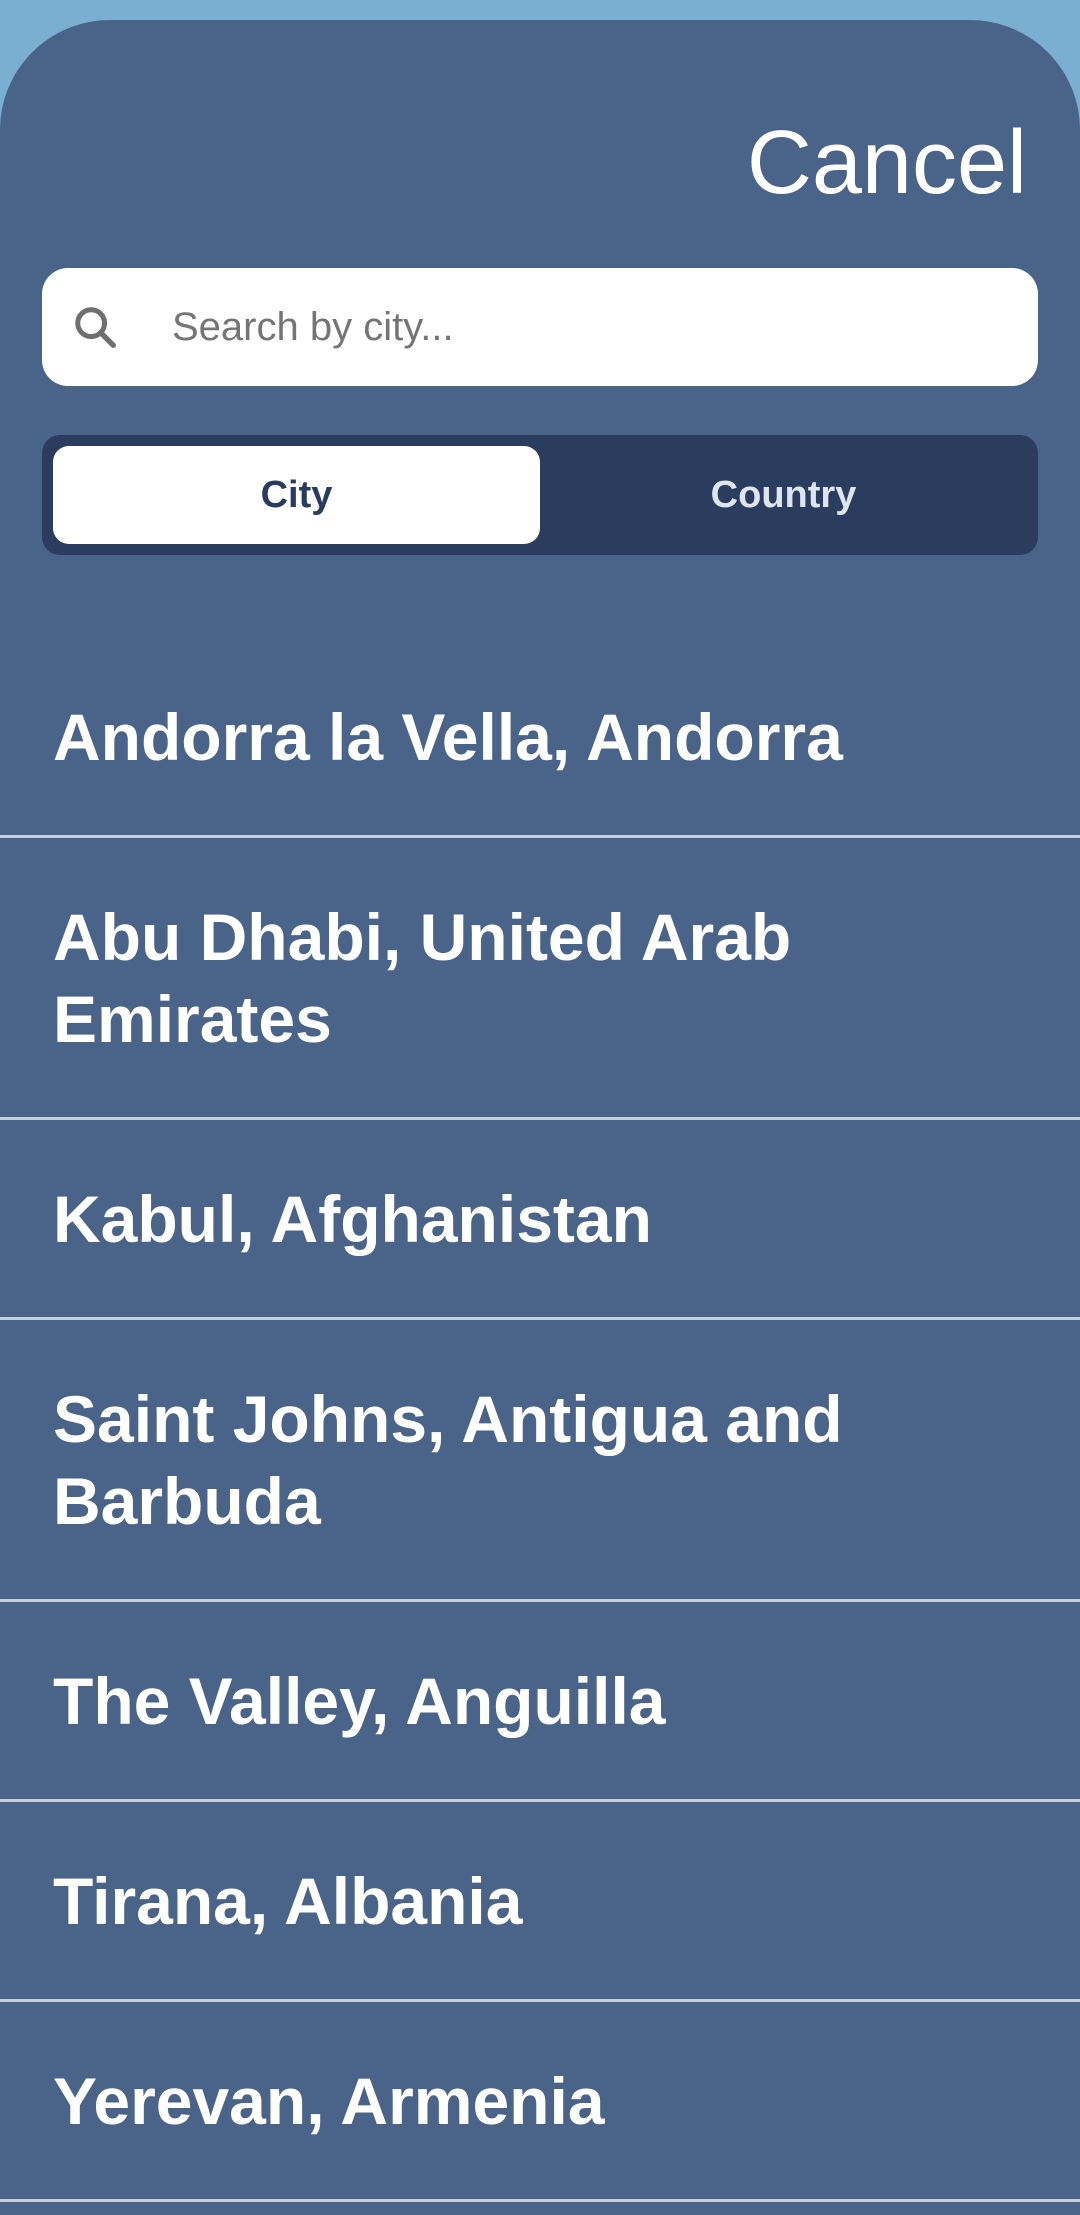 The image size is (1080, 2215). I want to click on list-item: Andorra la Vella, Andorra, so click(540, 738).